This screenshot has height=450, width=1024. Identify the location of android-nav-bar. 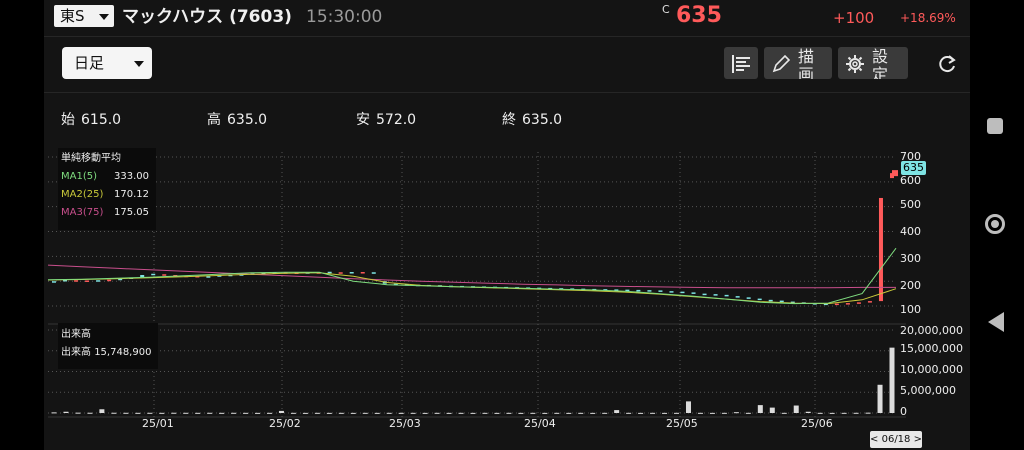
(997, 225).